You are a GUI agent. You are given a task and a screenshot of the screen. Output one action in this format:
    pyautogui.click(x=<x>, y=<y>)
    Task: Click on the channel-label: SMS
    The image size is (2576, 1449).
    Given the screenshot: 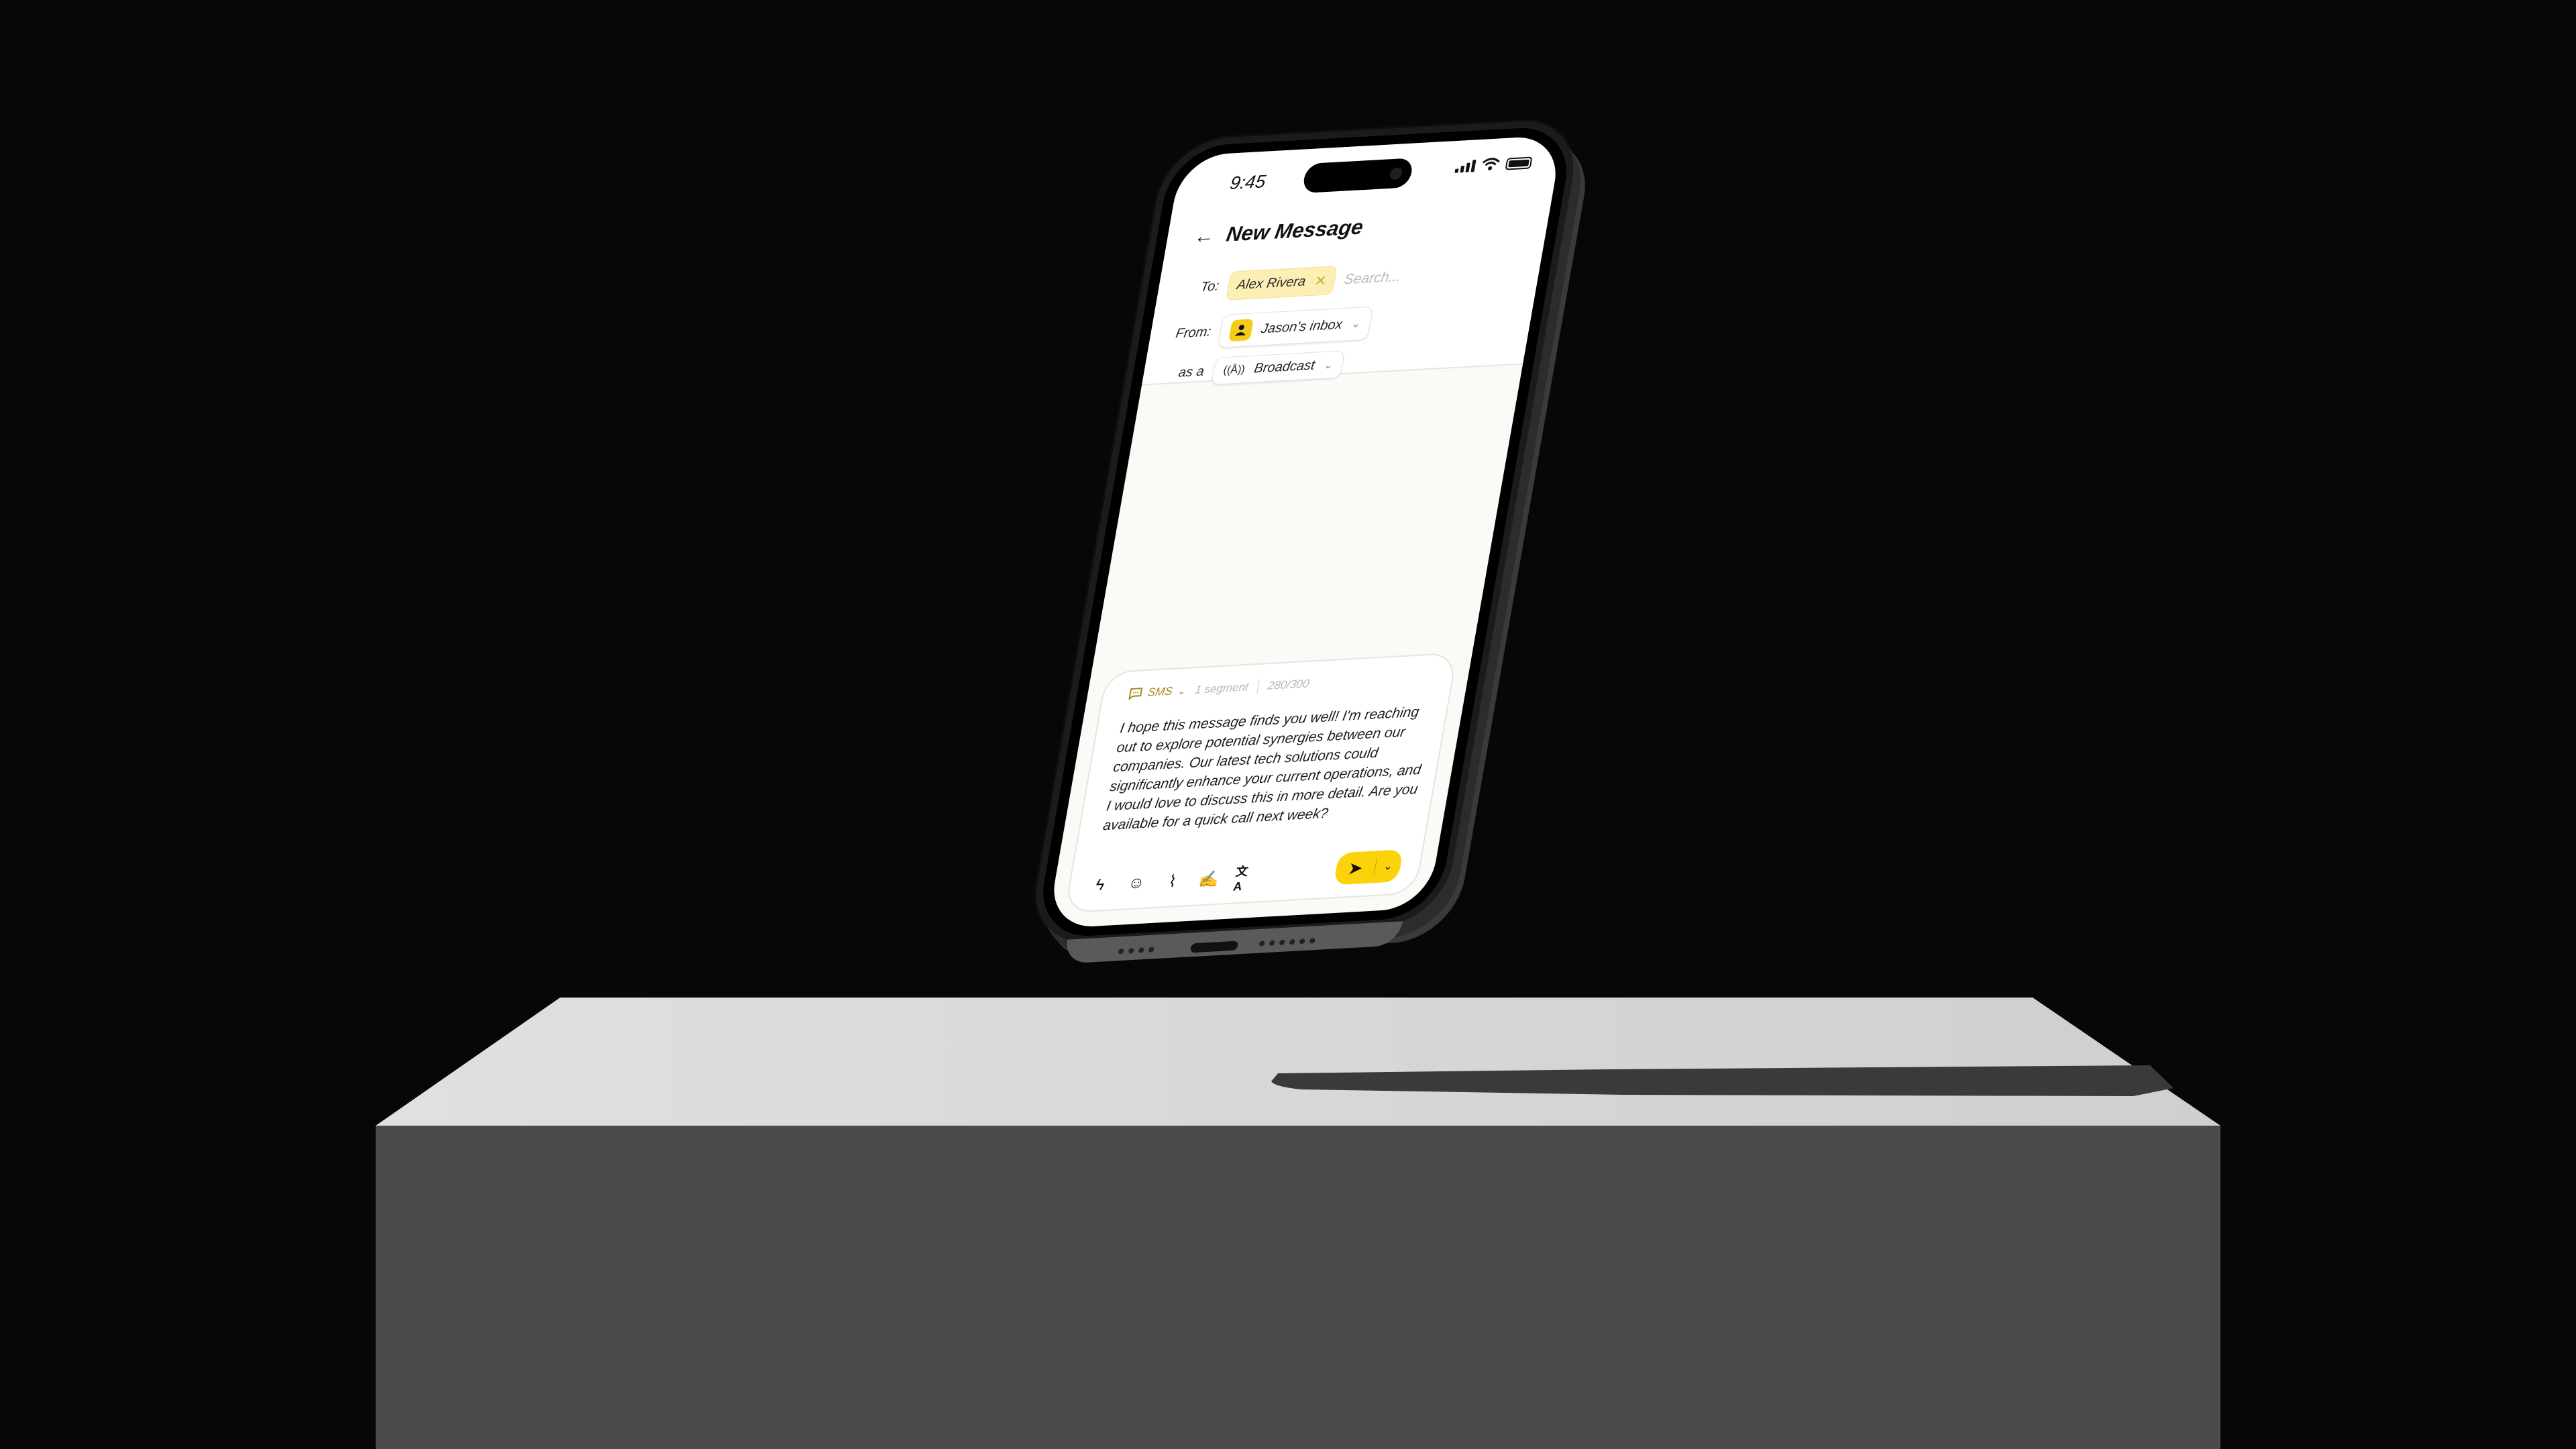 What is the action you would take?
    pyautogui.click(x=1160, y=691)
    